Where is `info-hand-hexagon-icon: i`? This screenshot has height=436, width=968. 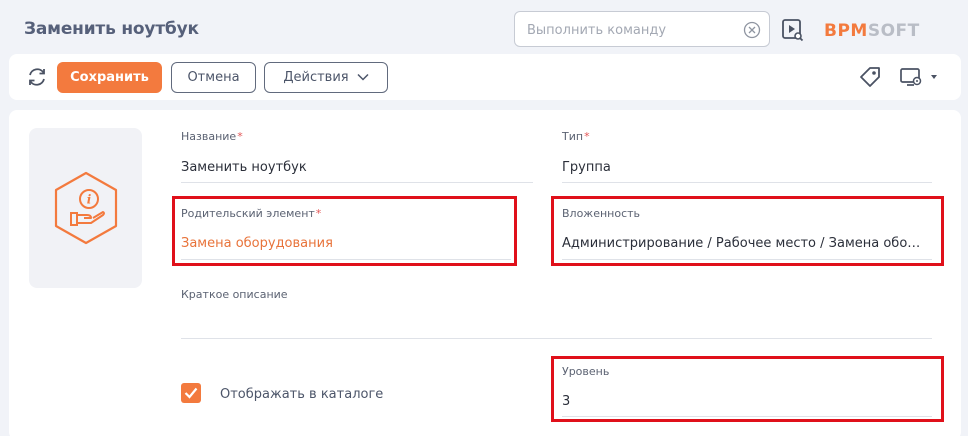
info-hand-hexagon-icon: i is located at coordinates (86, 208).